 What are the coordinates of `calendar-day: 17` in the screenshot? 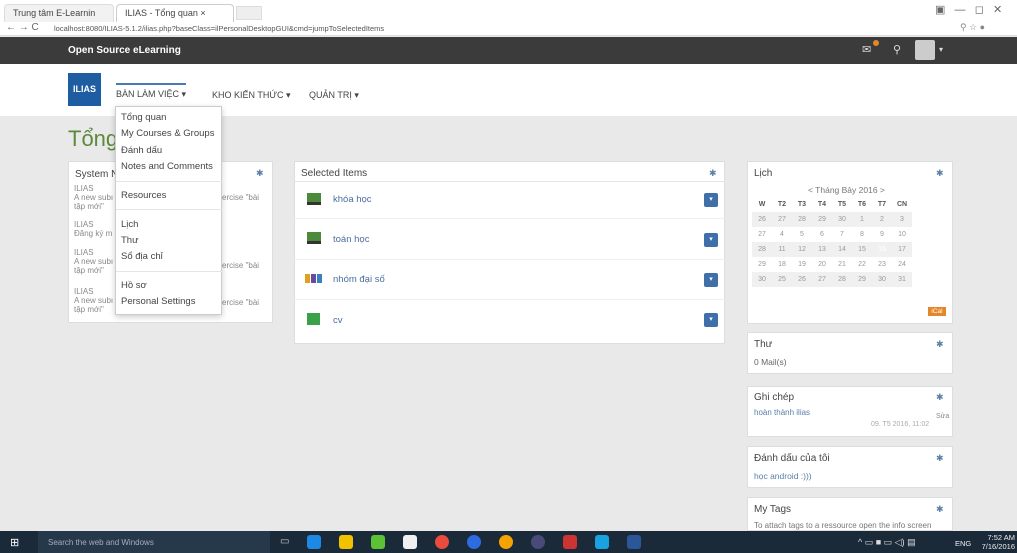 It's located at (902, 249).